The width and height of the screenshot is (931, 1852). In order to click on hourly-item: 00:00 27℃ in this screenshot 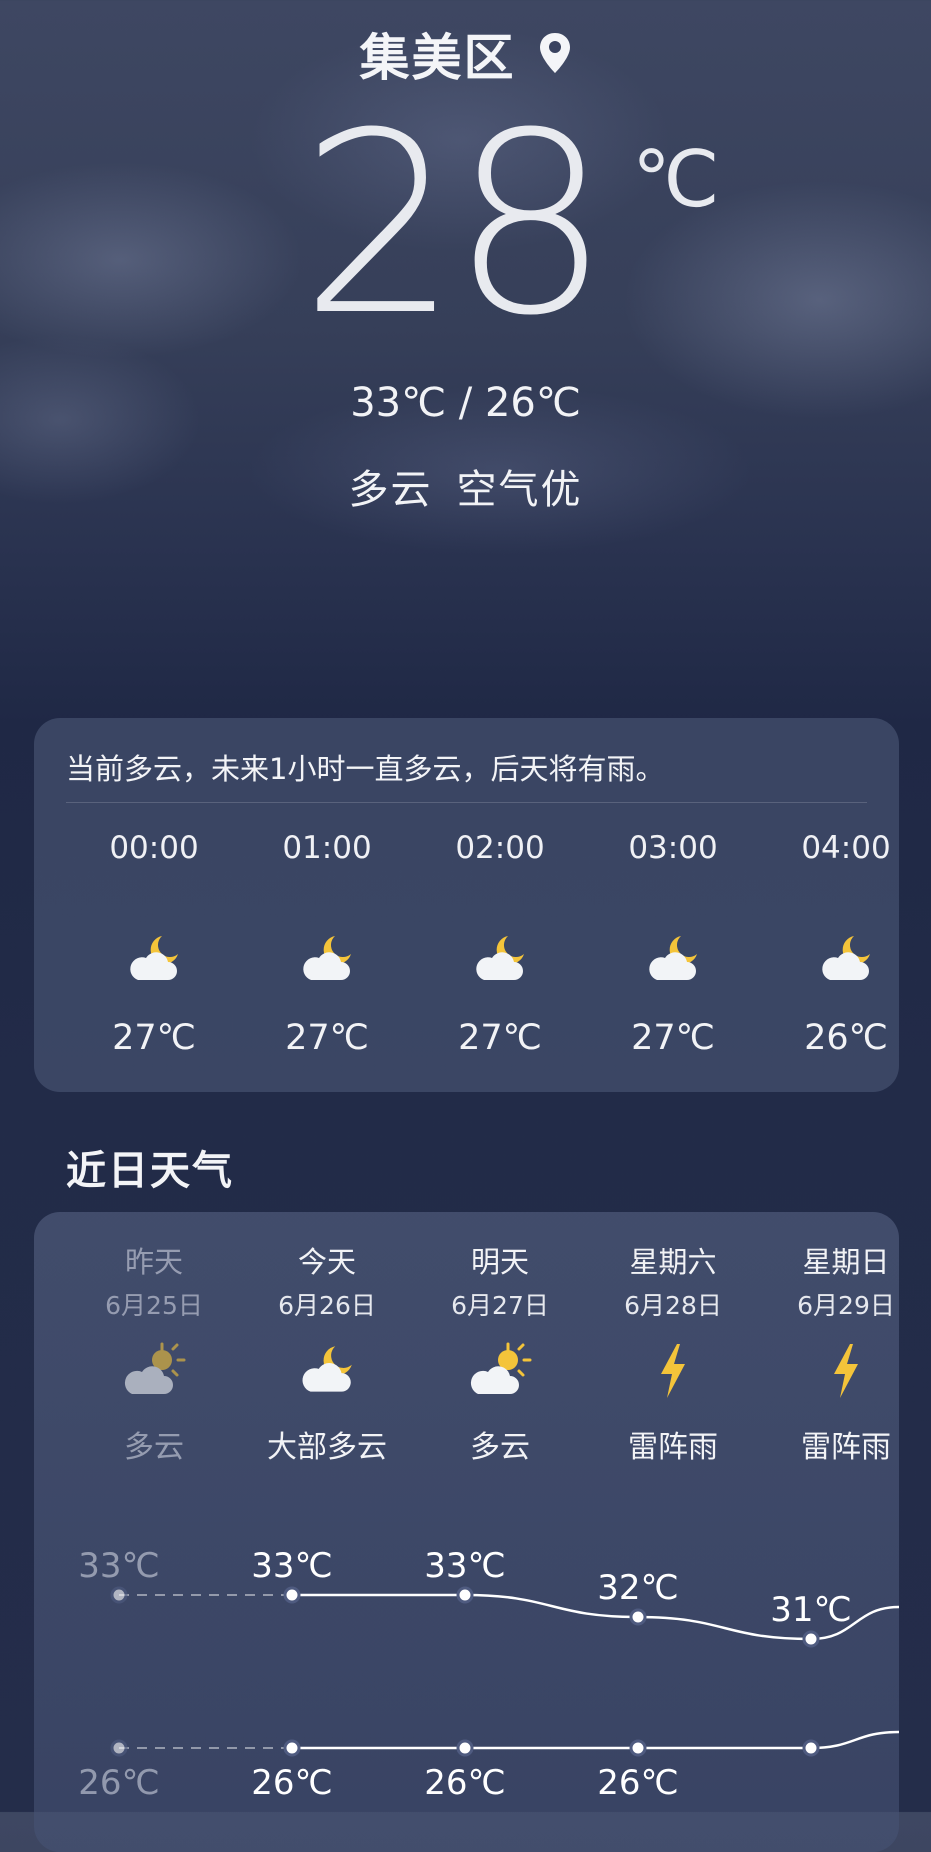, I will do `click(154, 943)`.